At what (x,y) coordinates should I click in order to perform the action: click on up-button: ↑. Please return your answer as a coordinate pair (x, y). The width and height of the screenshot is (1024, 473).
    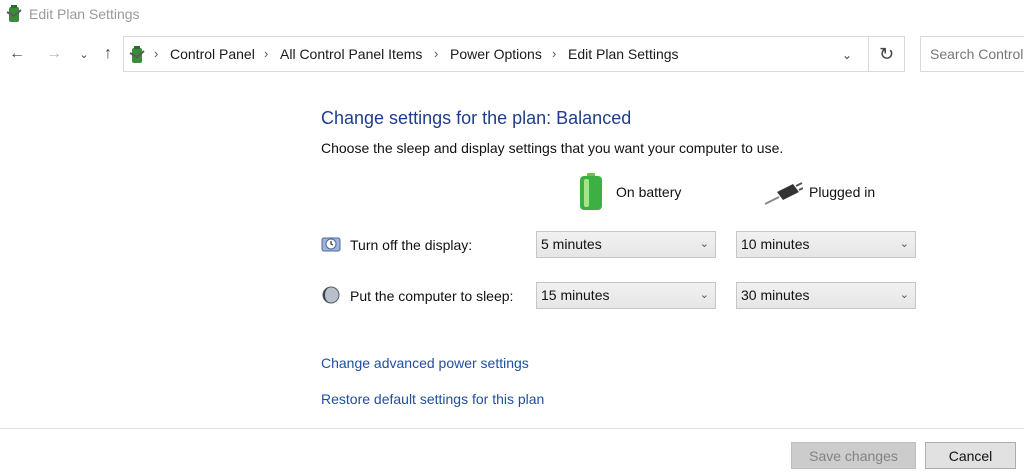
    Looking at the image, I should click on (108, 54).